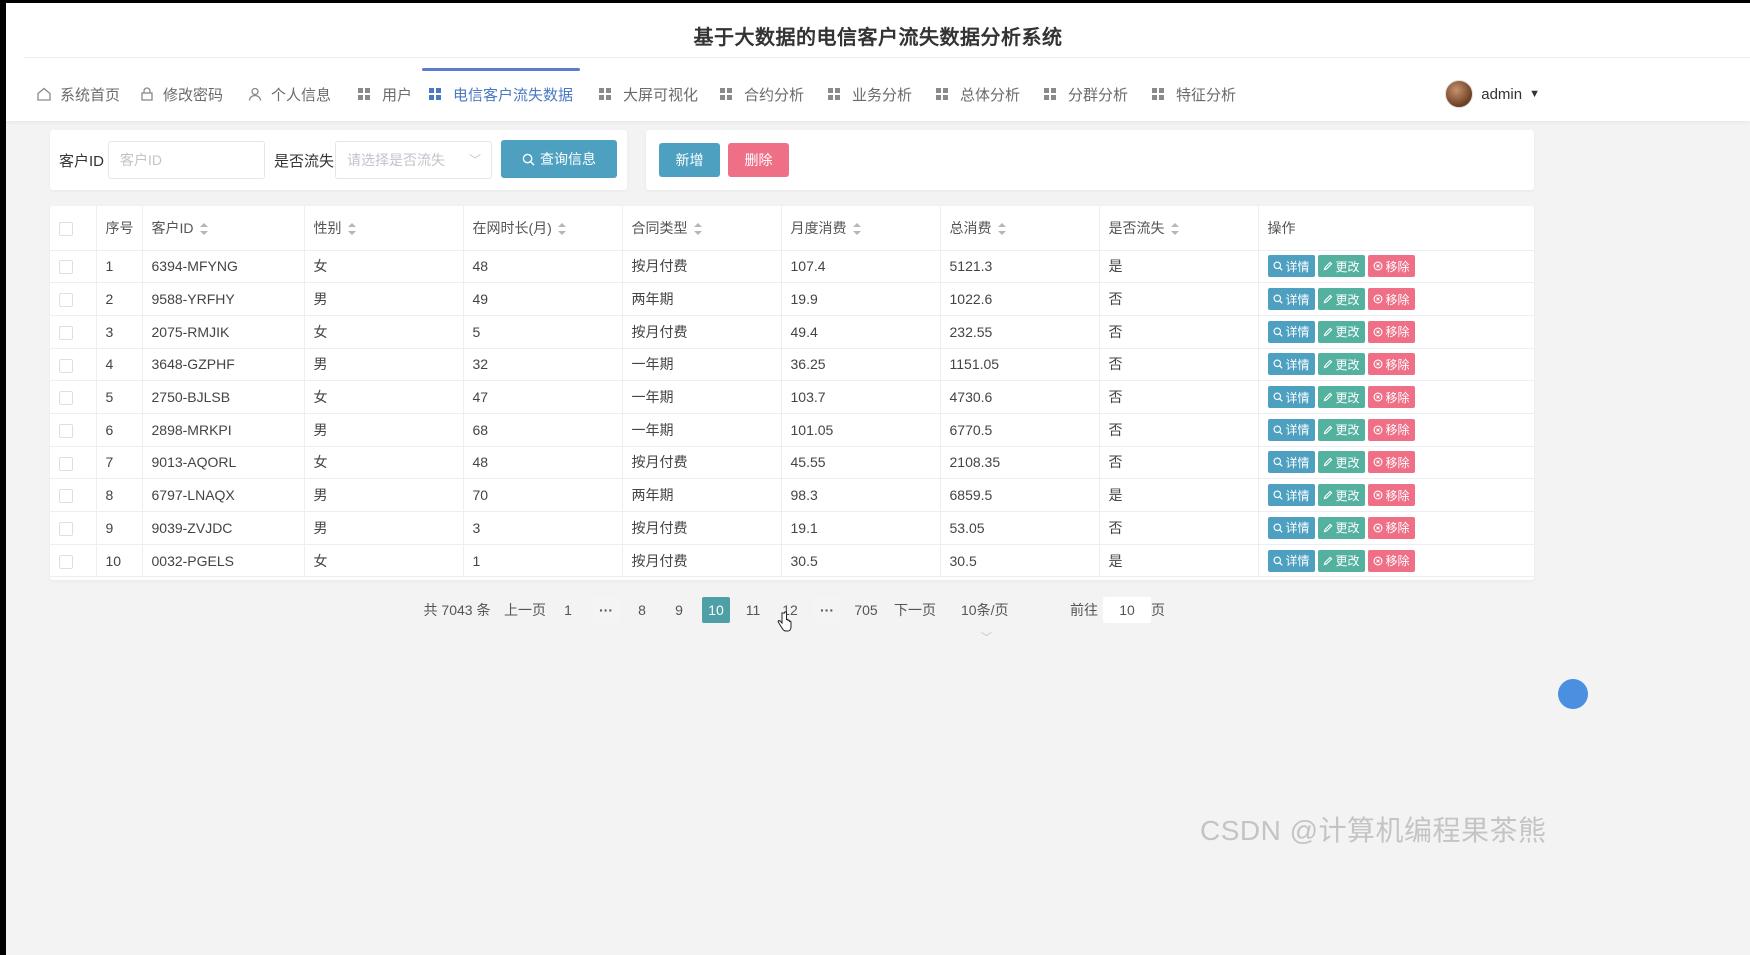 The height and width of the screenshot is (955, 1750). Describe the element at coordinates (978, 94) in the screenshot. I see `nav-item-overall-analysis: 总体分析` at that location.